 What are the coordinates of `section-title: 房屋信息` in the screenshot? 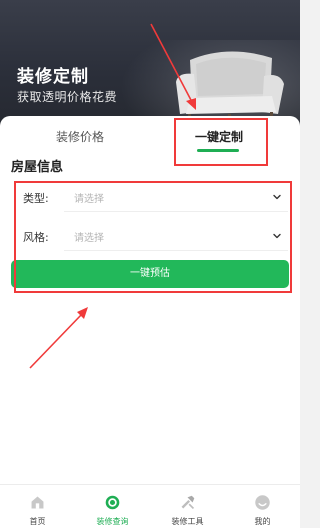 It's located at (37, 167).